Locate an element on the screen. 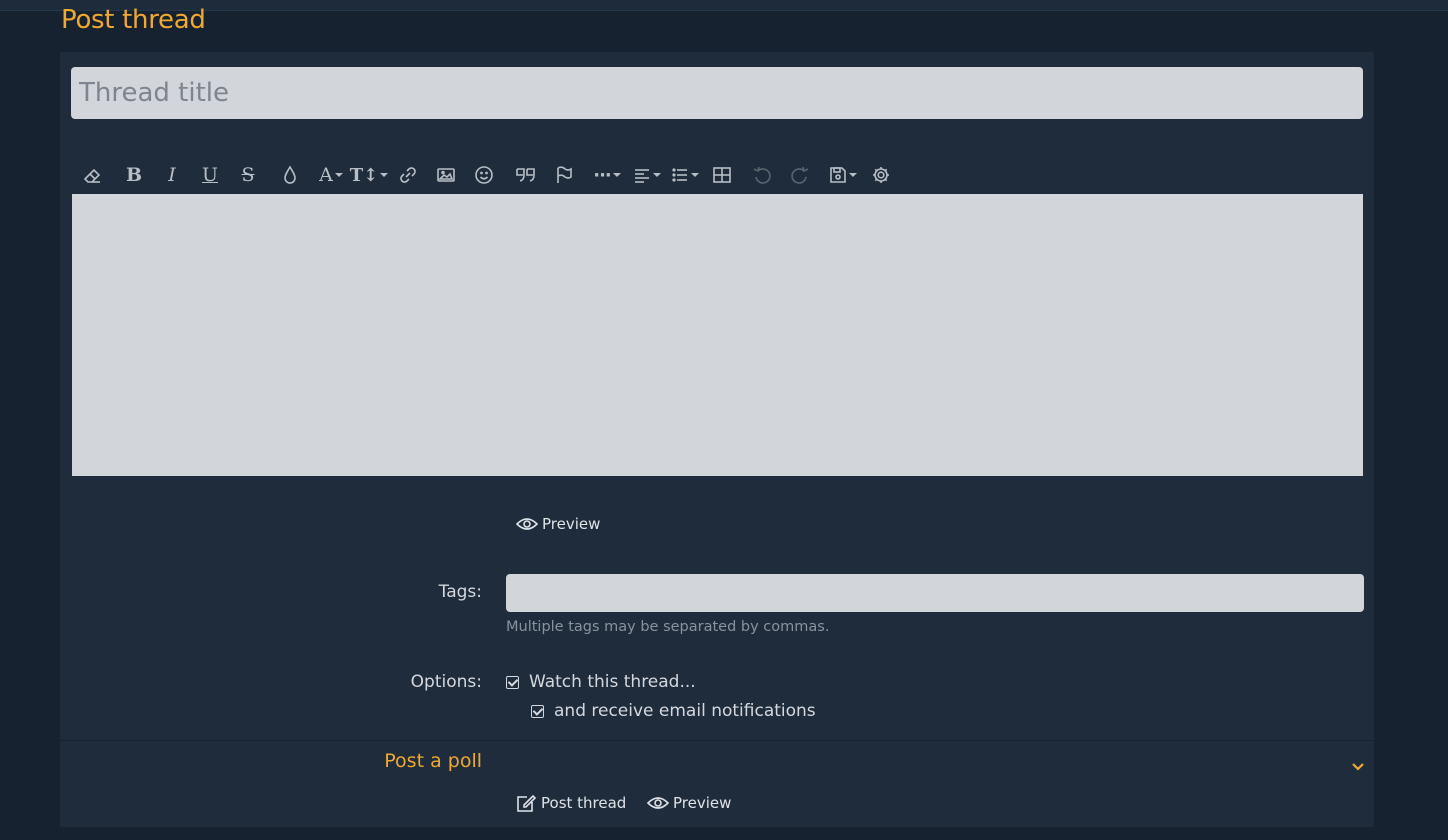 Image resolution: width=1448 pixels, height=840 pixels. spoiler-button is located at coordinates (564, 175).